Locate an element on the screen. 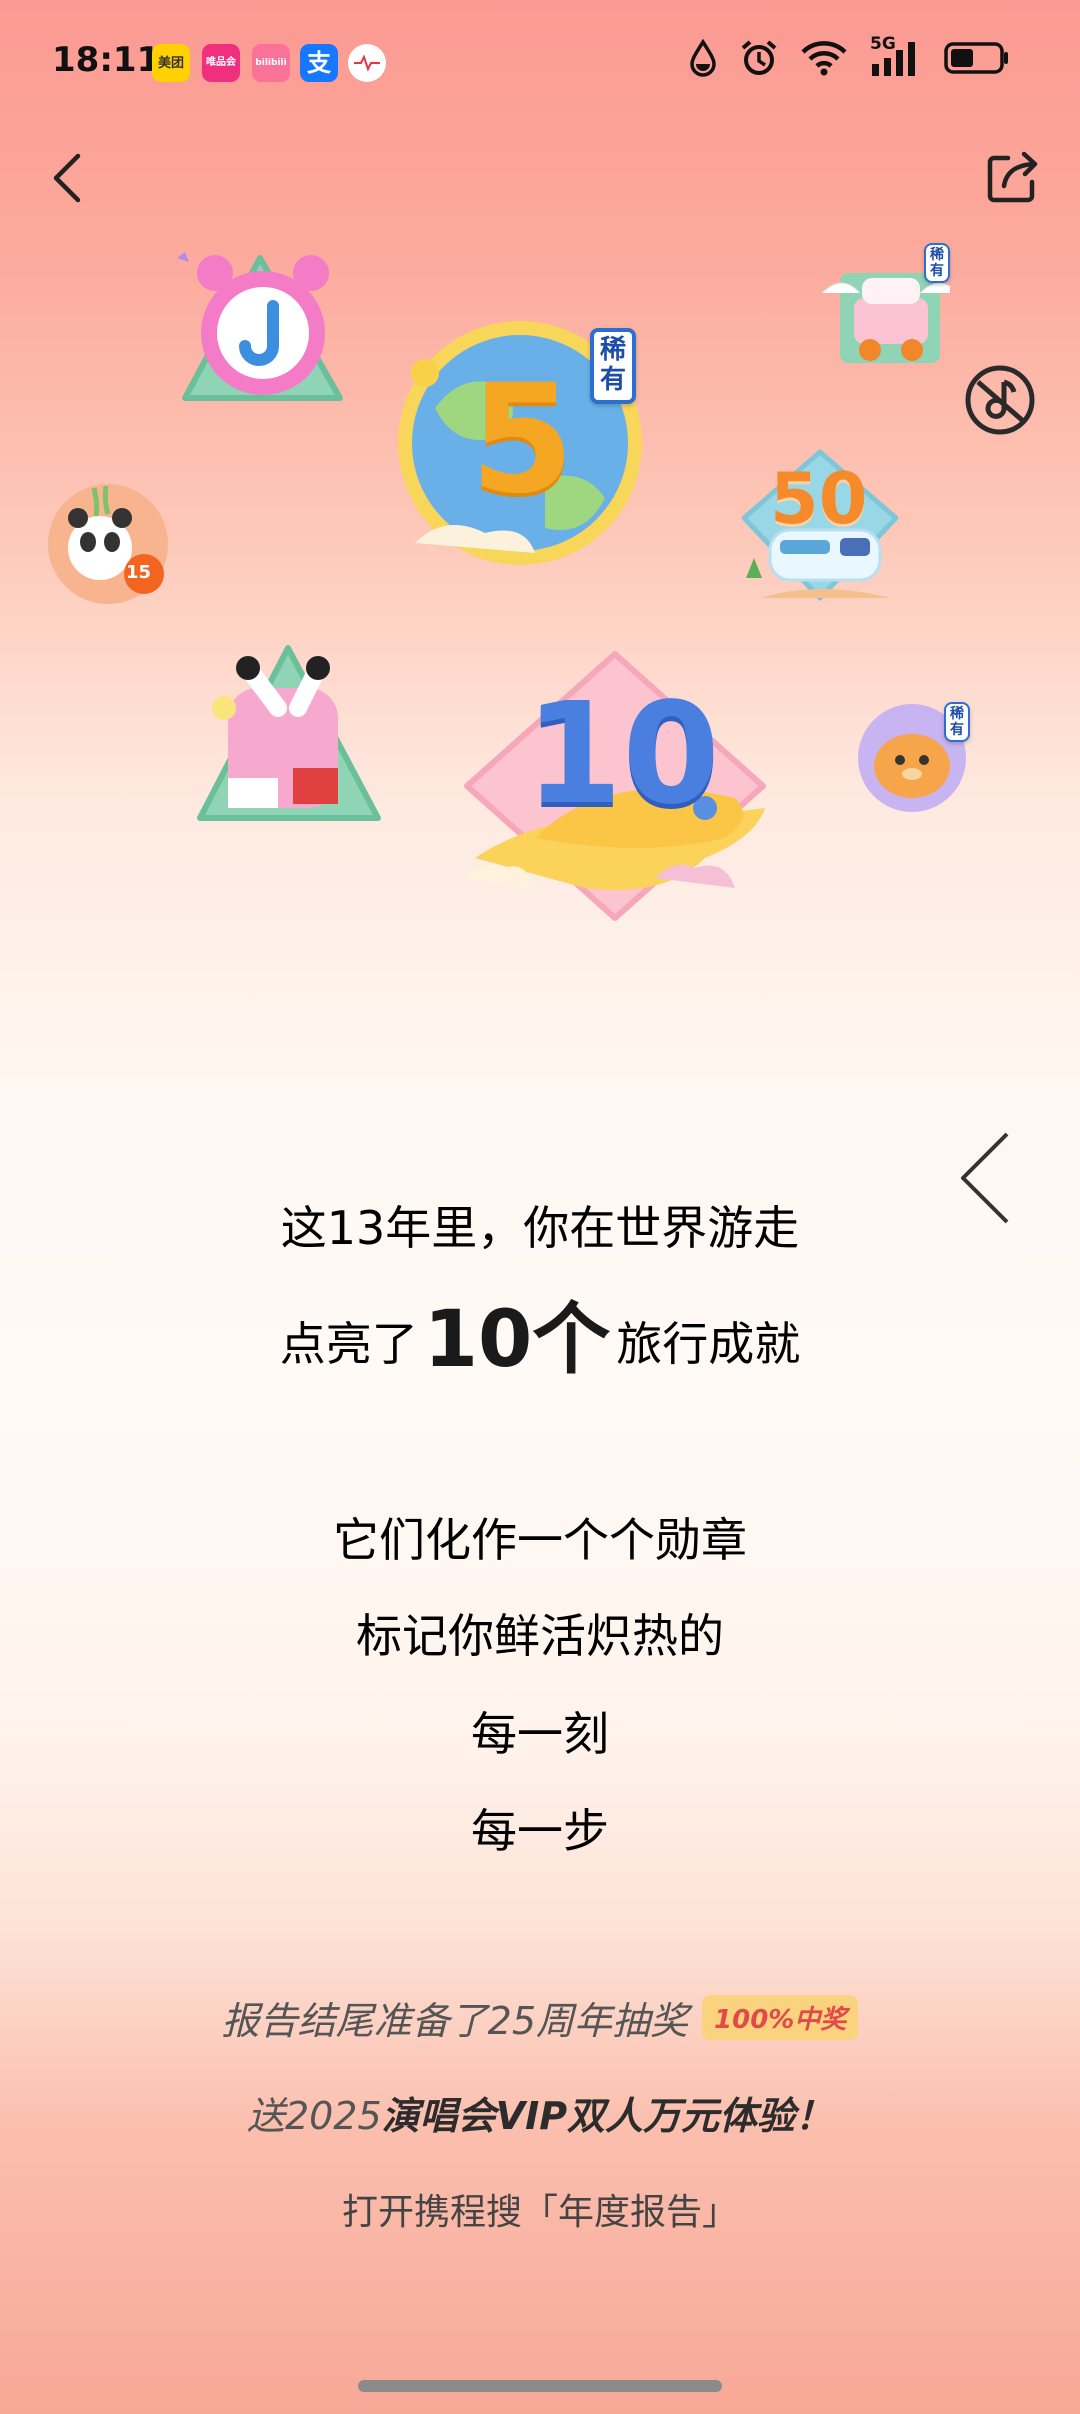  bilibili-app-icon: bilibili is located at coordinates (271, 63).